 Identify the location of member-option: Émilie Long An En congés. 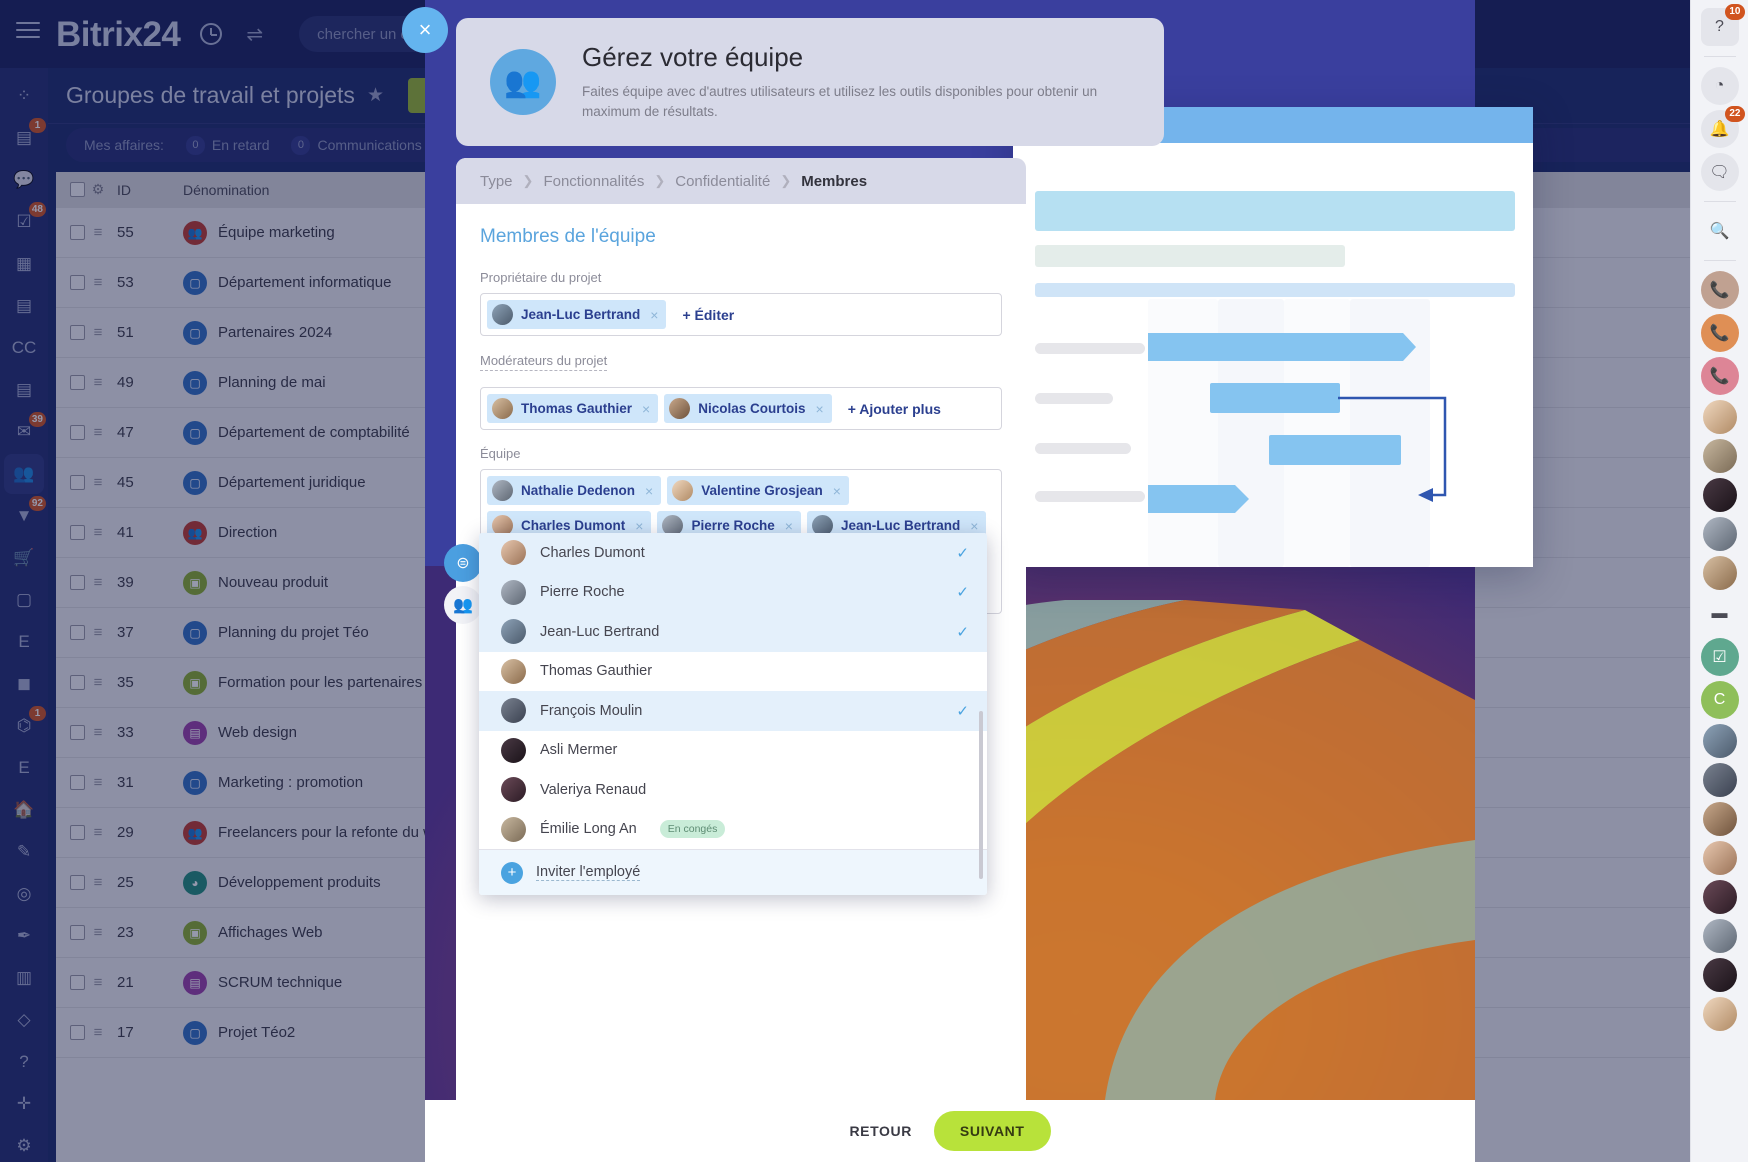
(733, 830).